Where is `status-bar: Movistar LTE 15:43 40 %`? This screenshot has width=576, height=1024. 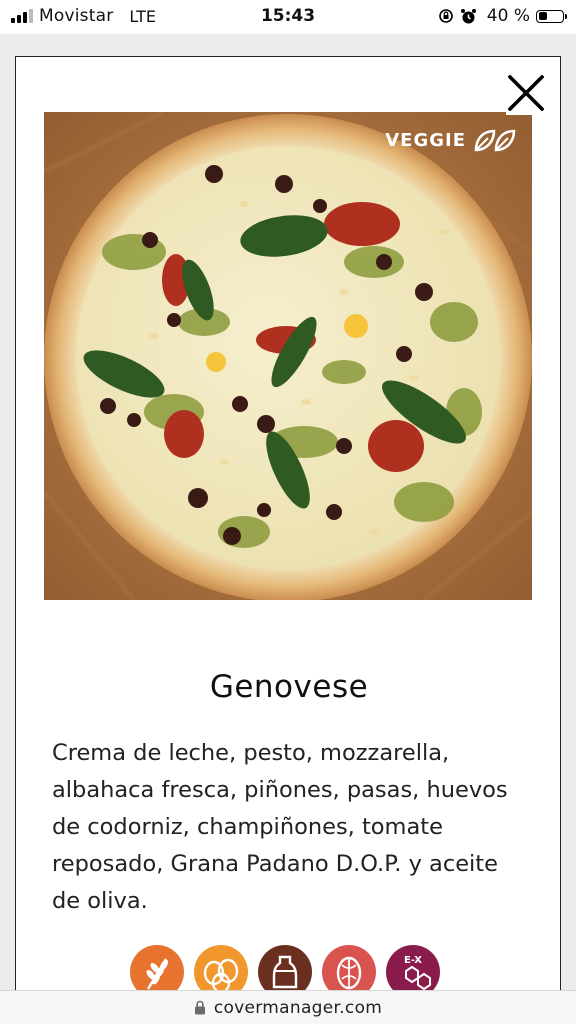
status-bar: Movistar LTE 15:43 40 % is located at coordinates (288, 17).